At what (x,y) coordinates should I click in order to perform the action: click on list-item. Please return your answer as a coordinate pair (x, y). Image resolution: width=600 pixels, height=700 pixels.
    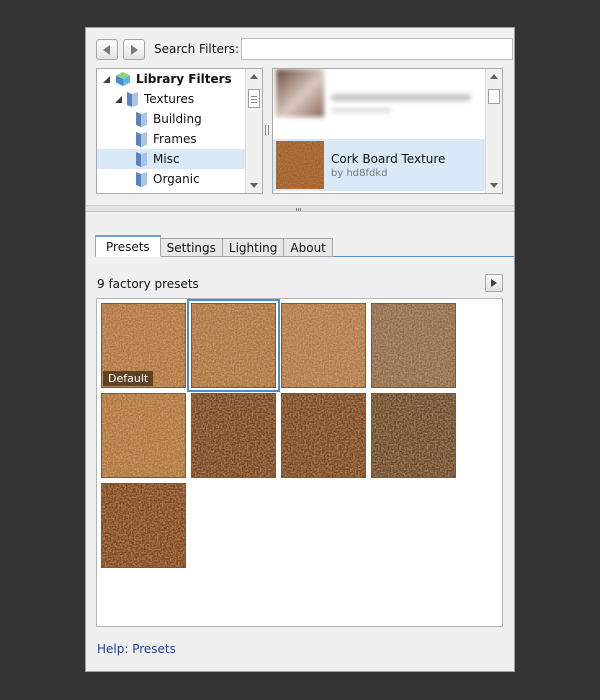
    Looking at the image, I should click on (379, 94).